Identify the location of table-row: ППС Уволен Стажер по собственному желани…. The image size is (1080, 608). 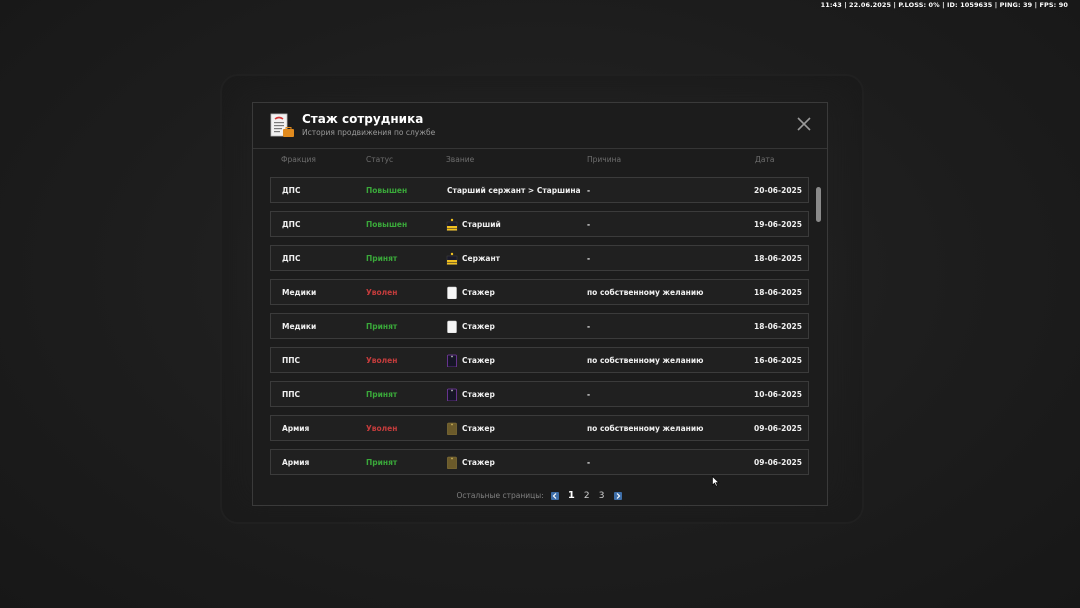
(539, 360).